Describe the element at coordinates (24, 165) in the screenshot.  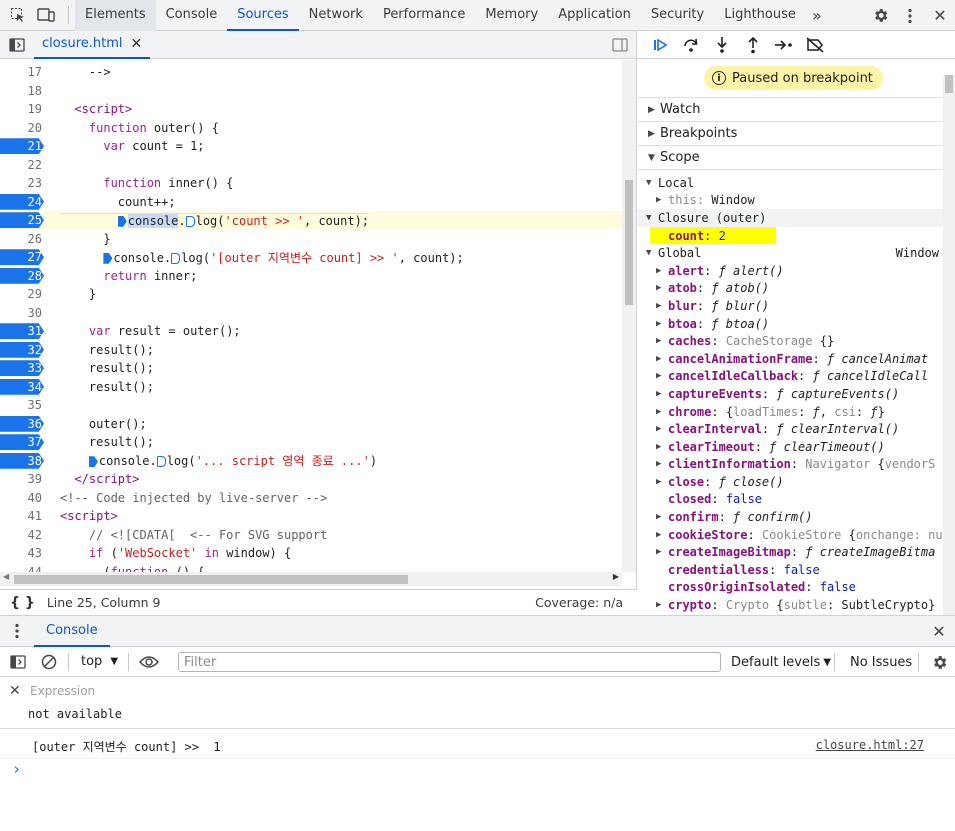
I see `line-number: 22` at that location.